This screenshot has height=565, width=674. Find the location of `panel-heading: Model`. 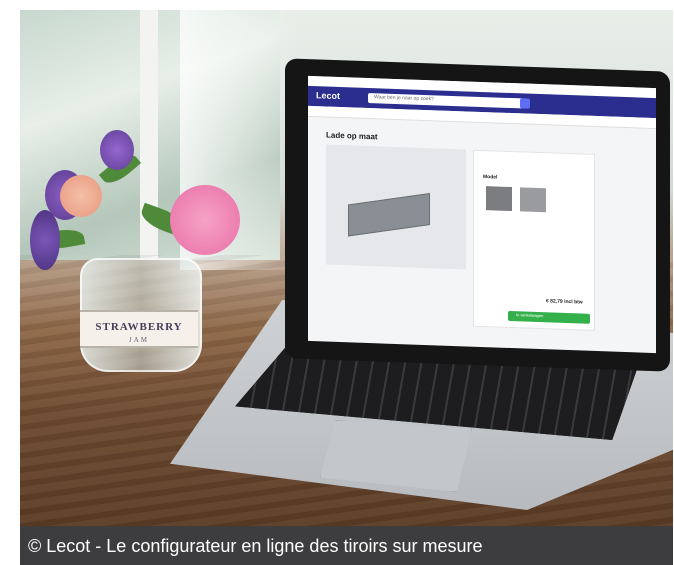

panel-heading: Model is located at coordinates (490, 177).